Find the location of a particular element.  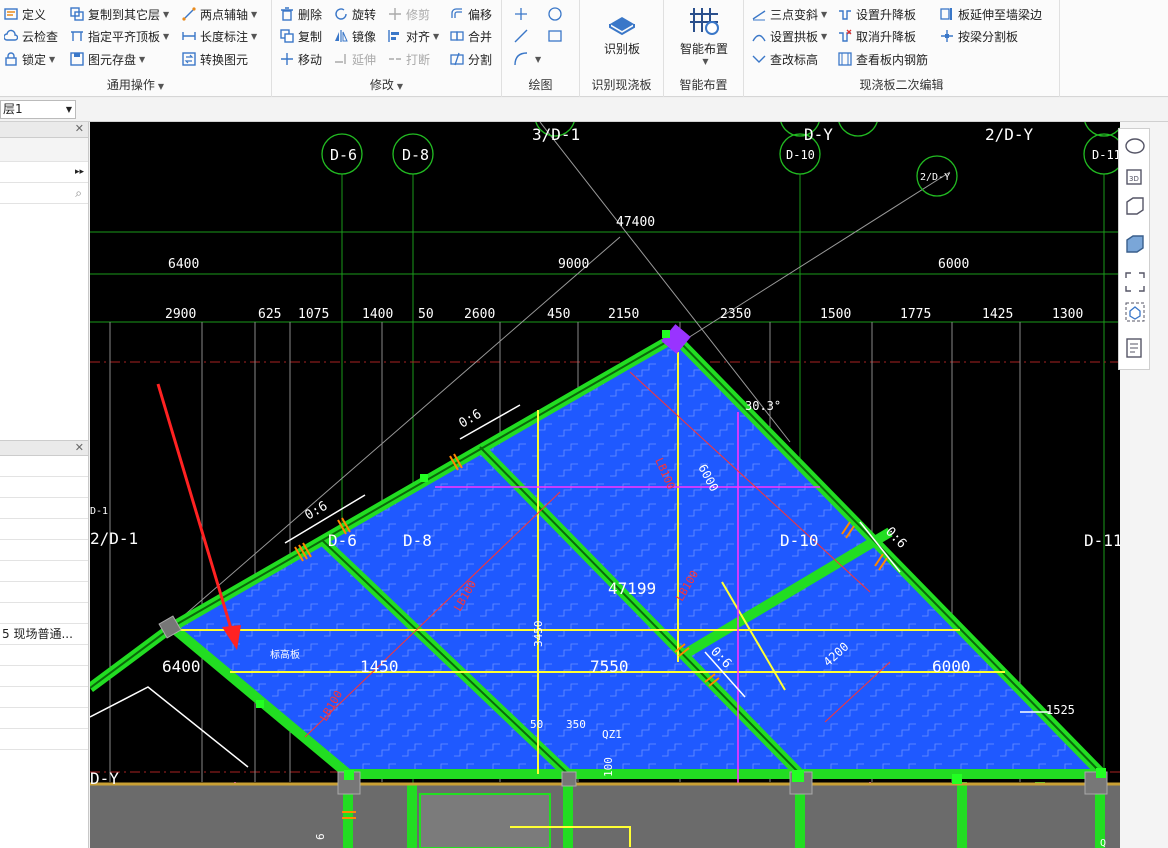

dim-row2-7: 2150 is located at coordinates (623, 314).